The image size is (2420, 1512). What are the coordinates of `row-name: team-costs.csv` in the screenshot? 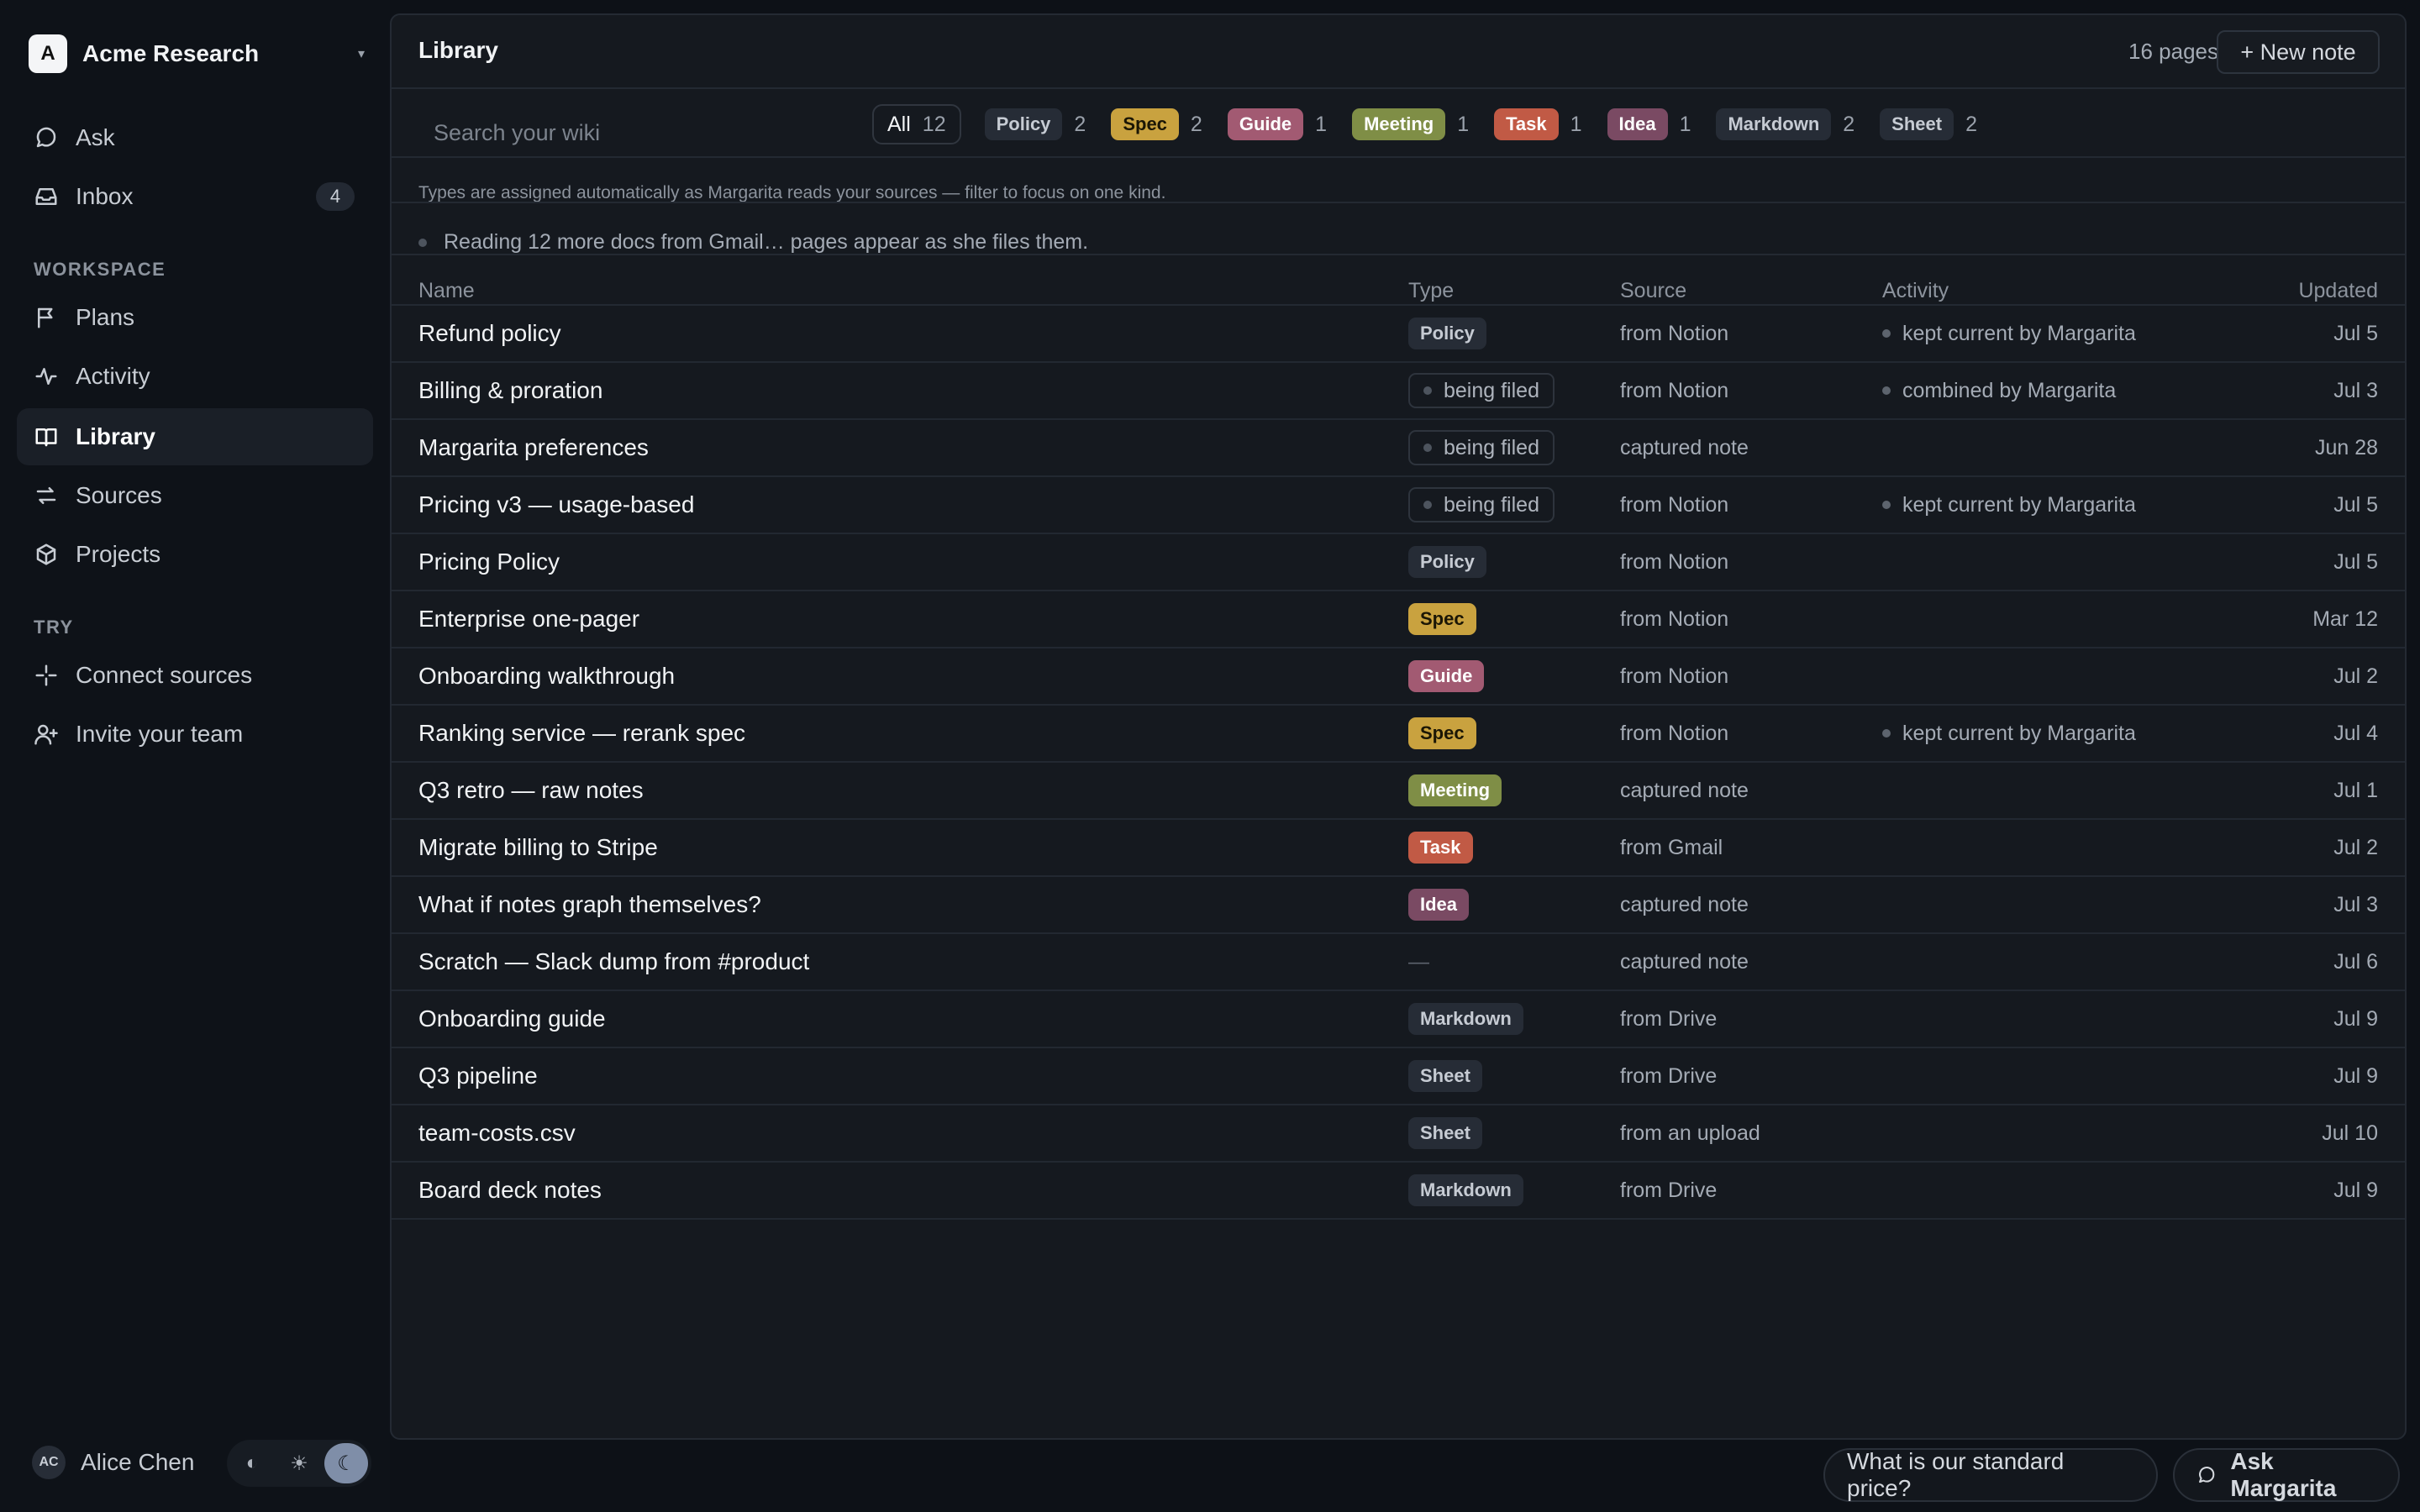 It's located at (497, 1133).